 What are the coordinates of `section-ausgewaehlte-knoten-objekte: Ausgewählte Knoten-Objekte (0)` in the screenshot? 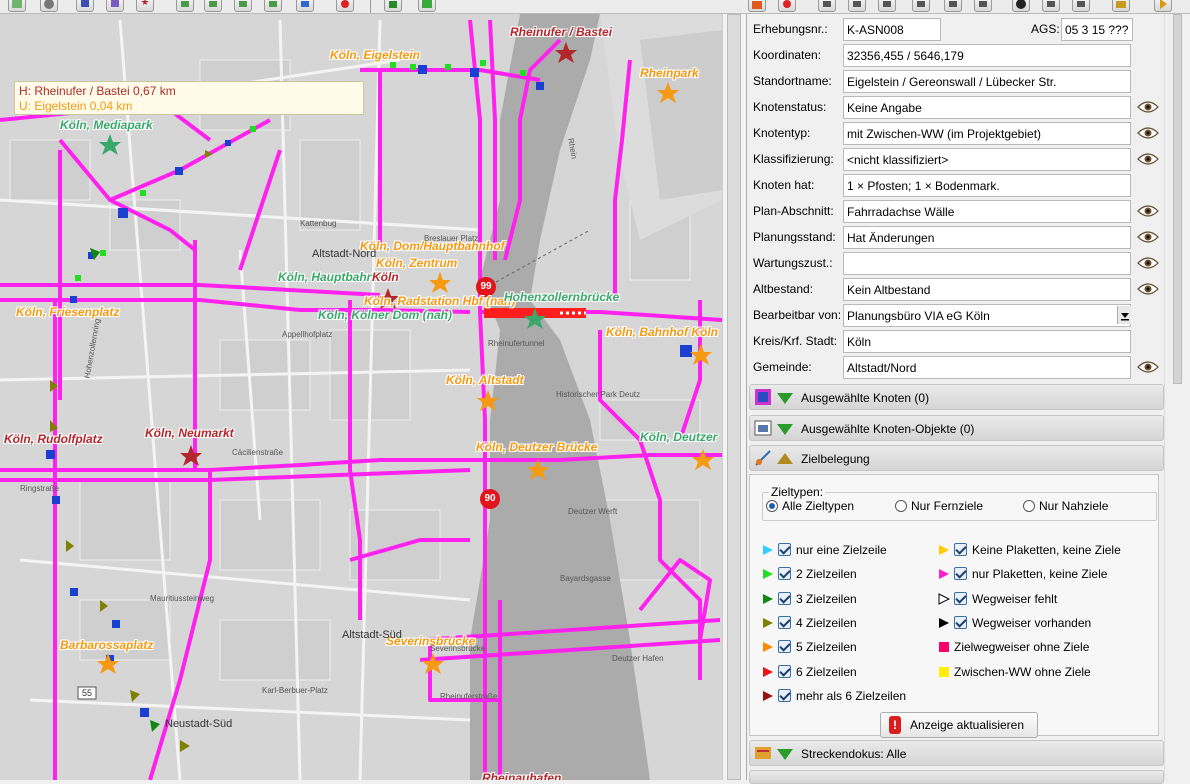 It's located at (956, 428).